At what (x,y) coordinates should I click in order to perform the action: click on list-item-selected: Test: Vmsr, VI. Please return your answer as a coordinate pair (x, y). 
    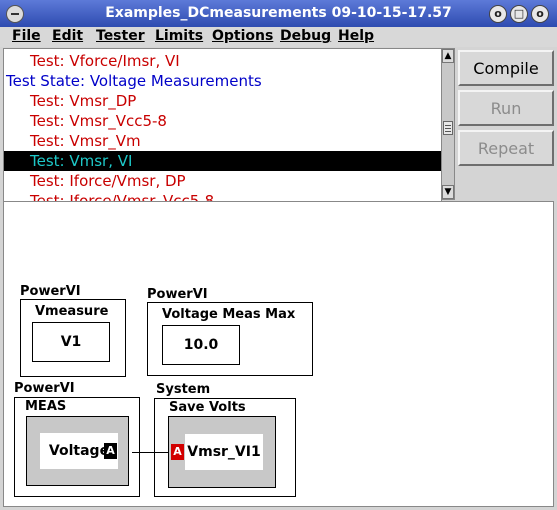
    Looking at the image, I should click on (222, 161).